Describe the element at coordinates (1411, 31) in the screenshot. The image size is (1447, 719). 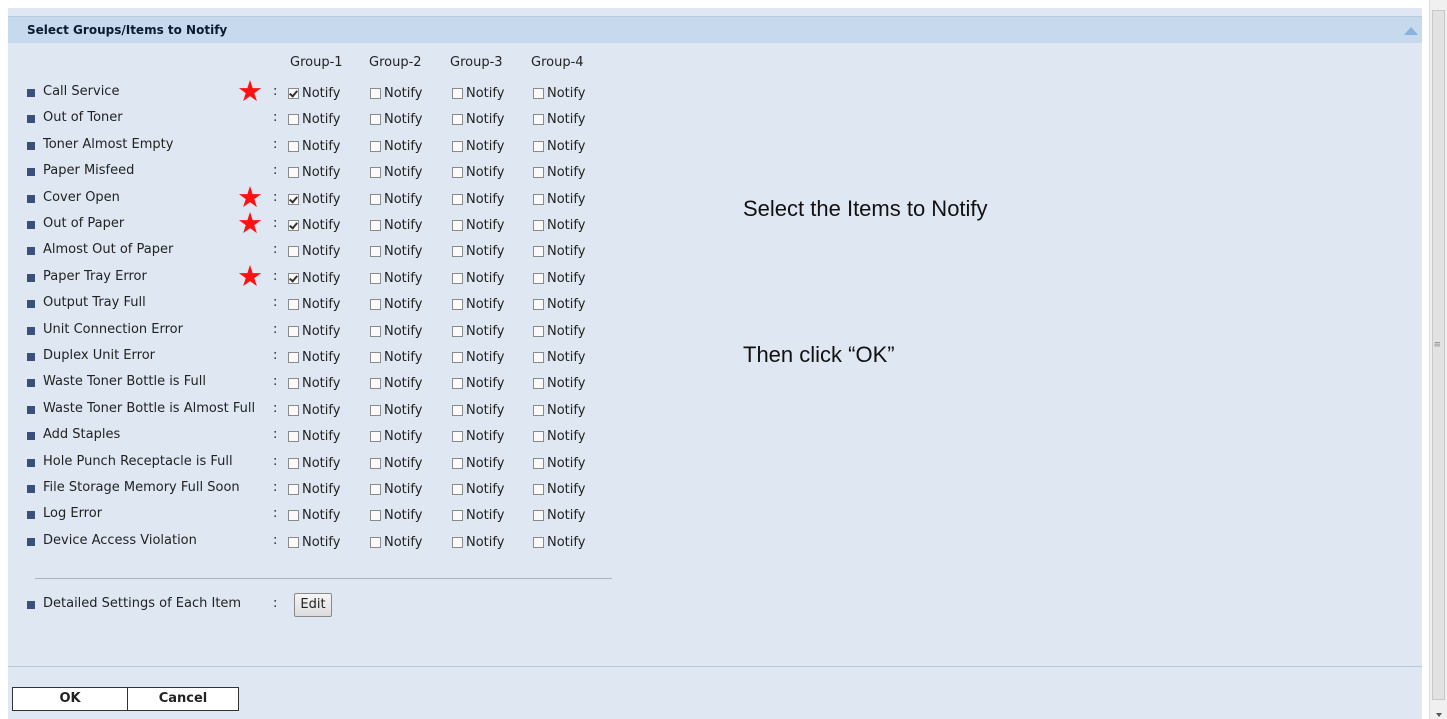
I see `collapse-triangle-icon` at that location.